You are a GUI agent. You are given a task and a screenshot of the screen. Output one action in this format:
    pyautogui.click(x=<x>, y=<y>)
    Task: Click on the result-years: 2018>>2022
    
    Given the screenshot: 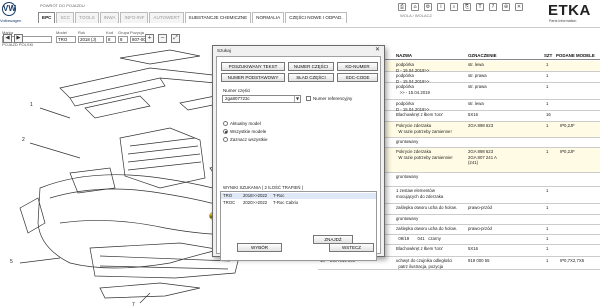 What is the action you would take?
    pyautogui.click(x=255, y=195)
    